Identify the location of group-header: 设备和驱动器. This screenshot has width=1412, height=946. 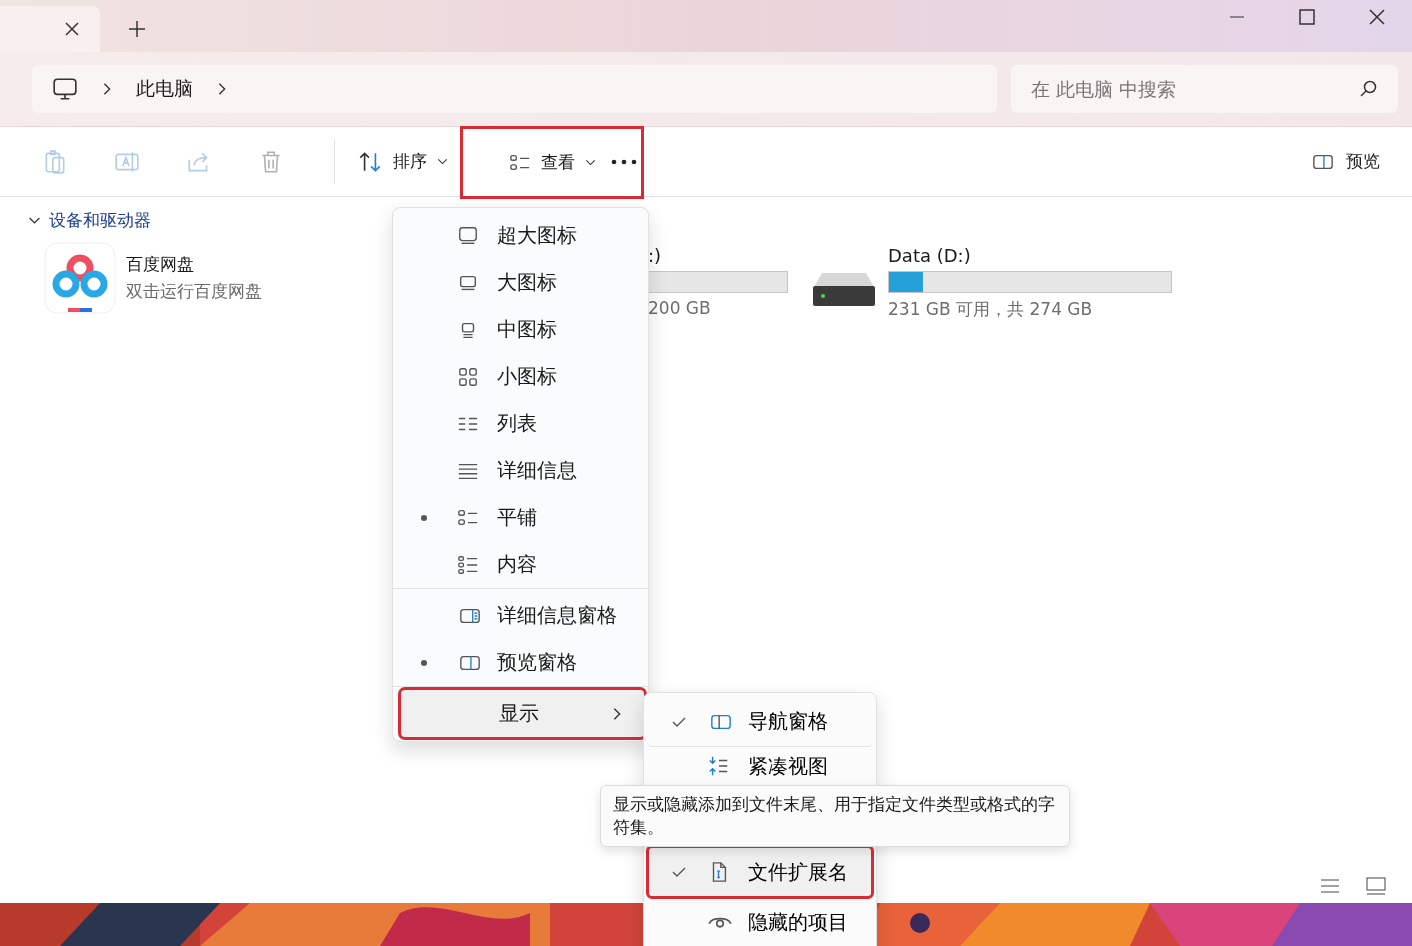
(210, 220).